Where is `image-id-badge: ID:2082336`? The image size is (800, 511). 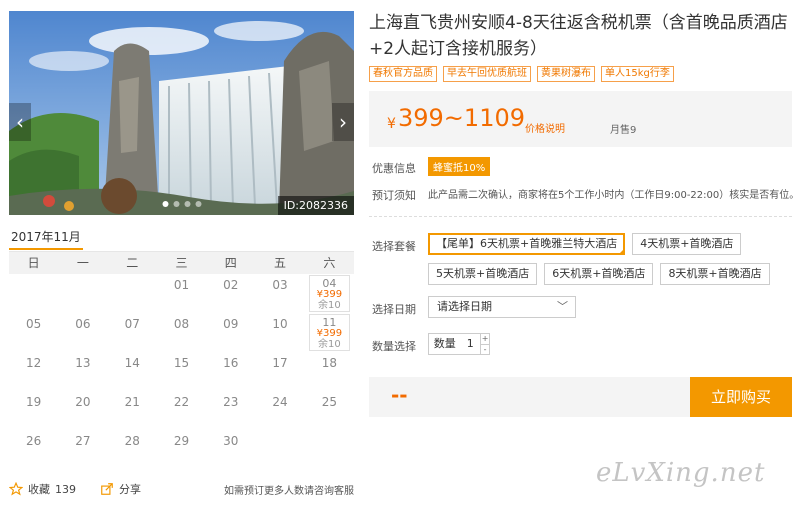
image-id-badge: ID:2082336 is located at coordinates (315, 205).